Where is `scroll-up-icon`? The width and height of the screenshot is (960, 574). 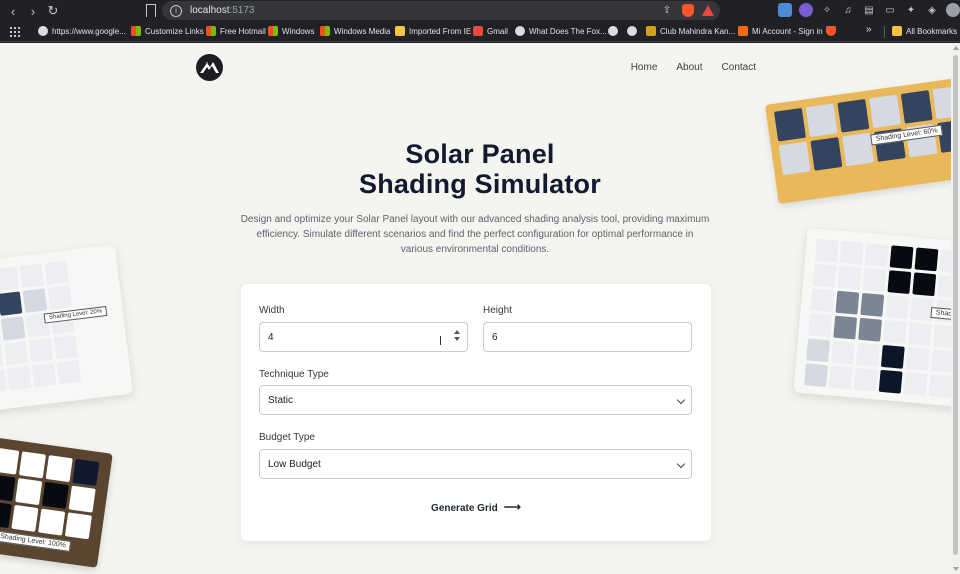 scroll-up-icon is located at coordinates (956, 48).